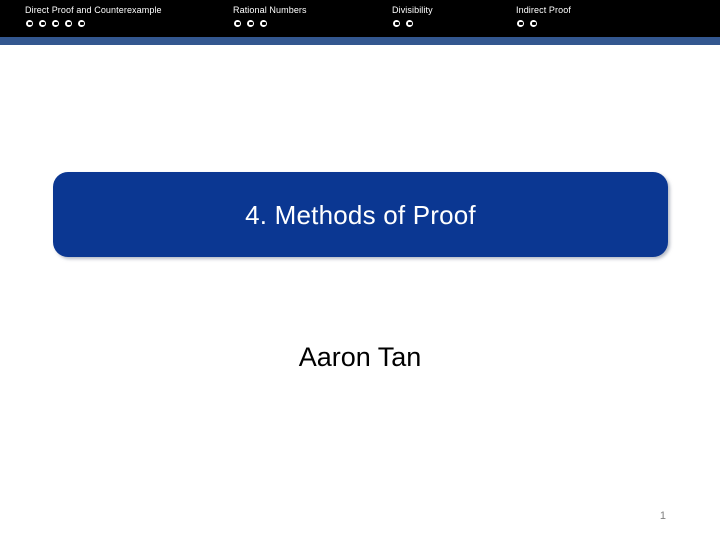 The height and width of the screenshot is (540, 720). What do you see at coordinates (543, 10) in the screenshot?
I see `nav-section-label: Indirect Proof` at bounding box center [543, 10].